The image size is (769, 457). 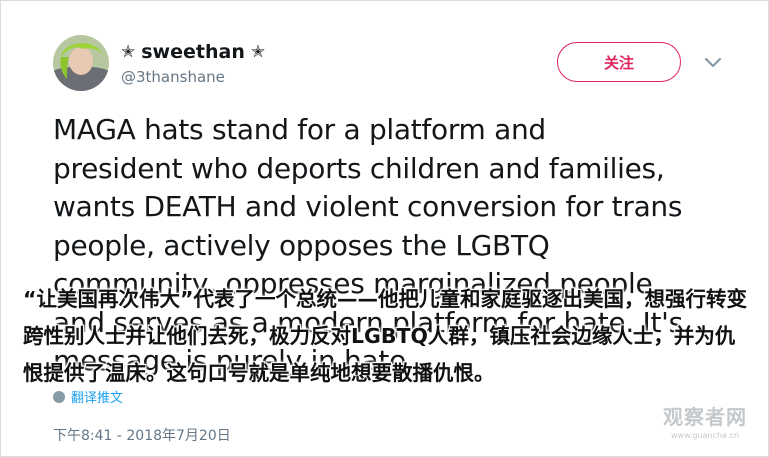 I want to click on globe-icon, so click(x=59, y=396).